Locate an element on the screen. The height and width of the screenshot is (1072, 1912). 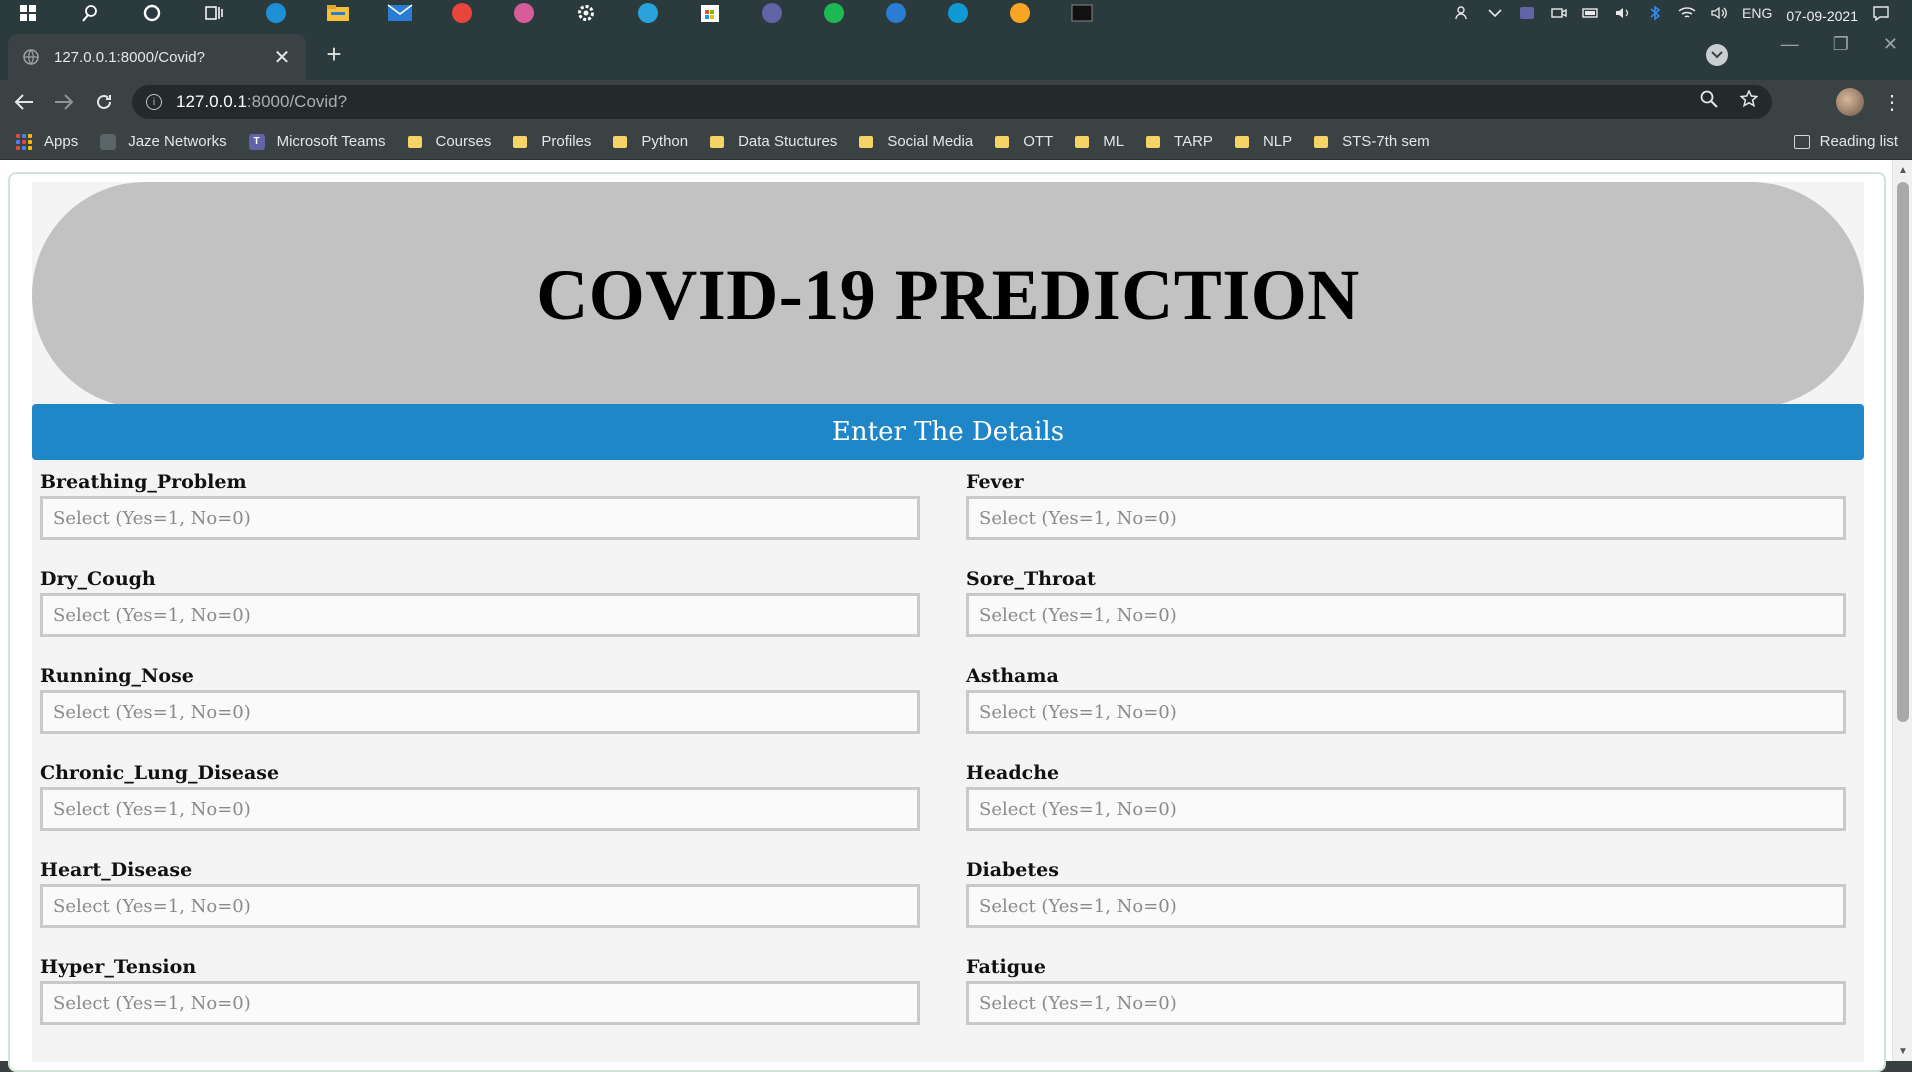
notifications-icon is located at coordinates (1881, 13).